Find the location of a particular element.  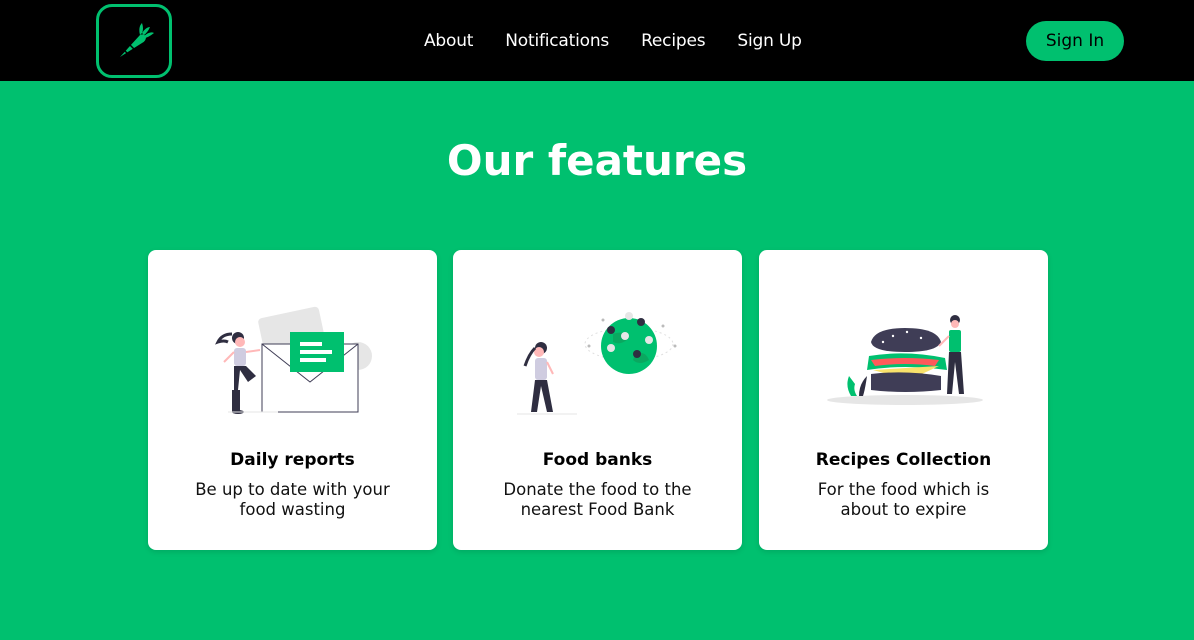

logo is located at coordinates (134, 41).